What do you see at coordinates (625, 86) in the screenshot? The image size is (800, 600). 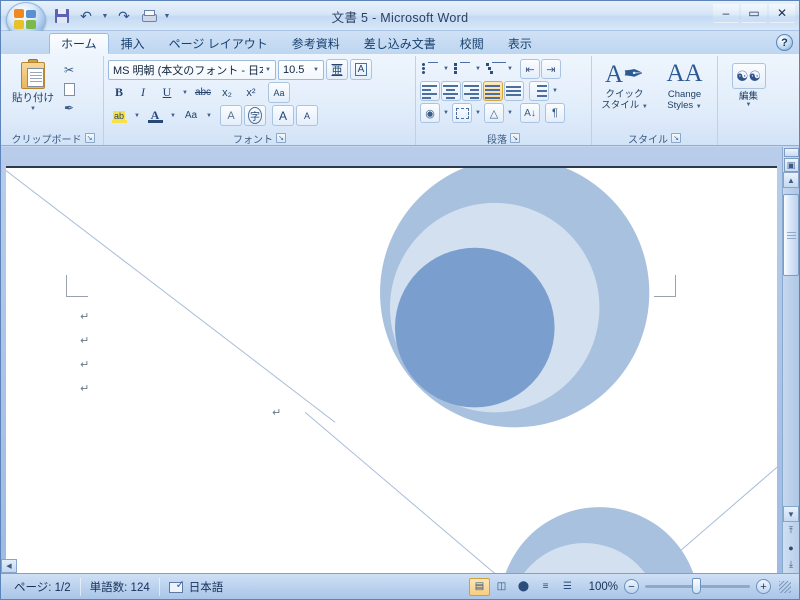 I see `quick-styles-button: A✒ クイック スタイル ▼` at bounding box center [625, 86].